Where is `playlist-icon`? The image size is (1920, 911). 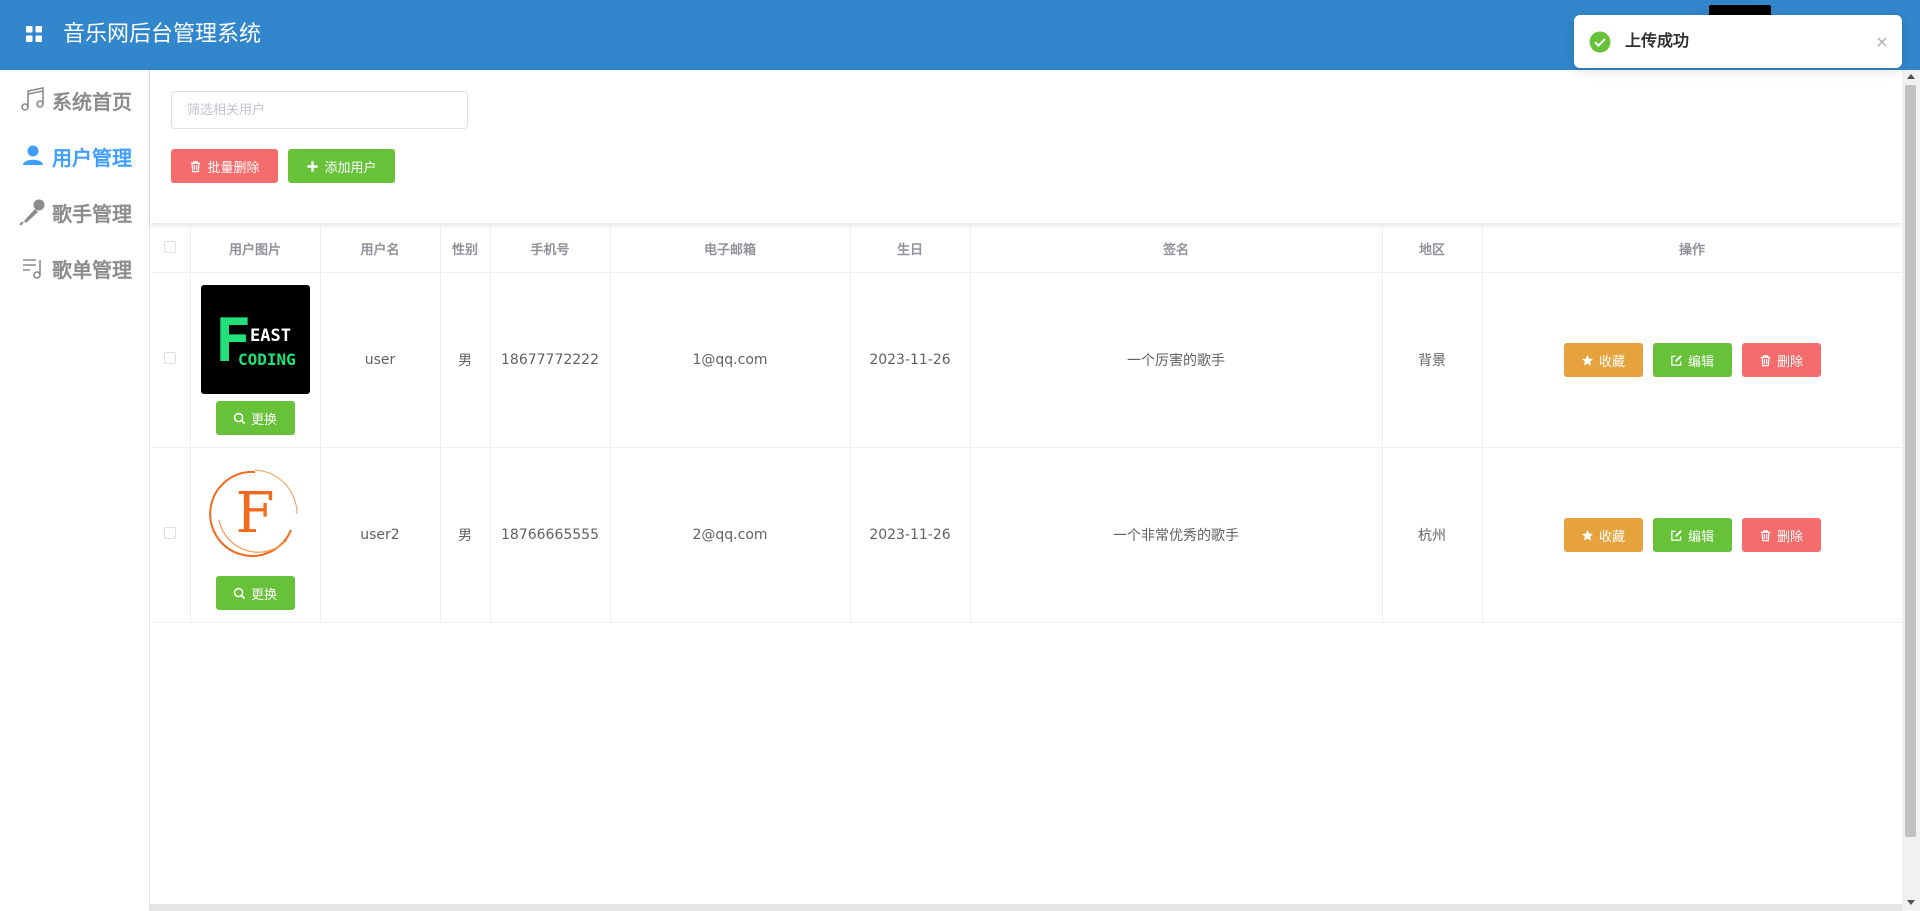
playlist-icon is located at coordinates (32, 269).